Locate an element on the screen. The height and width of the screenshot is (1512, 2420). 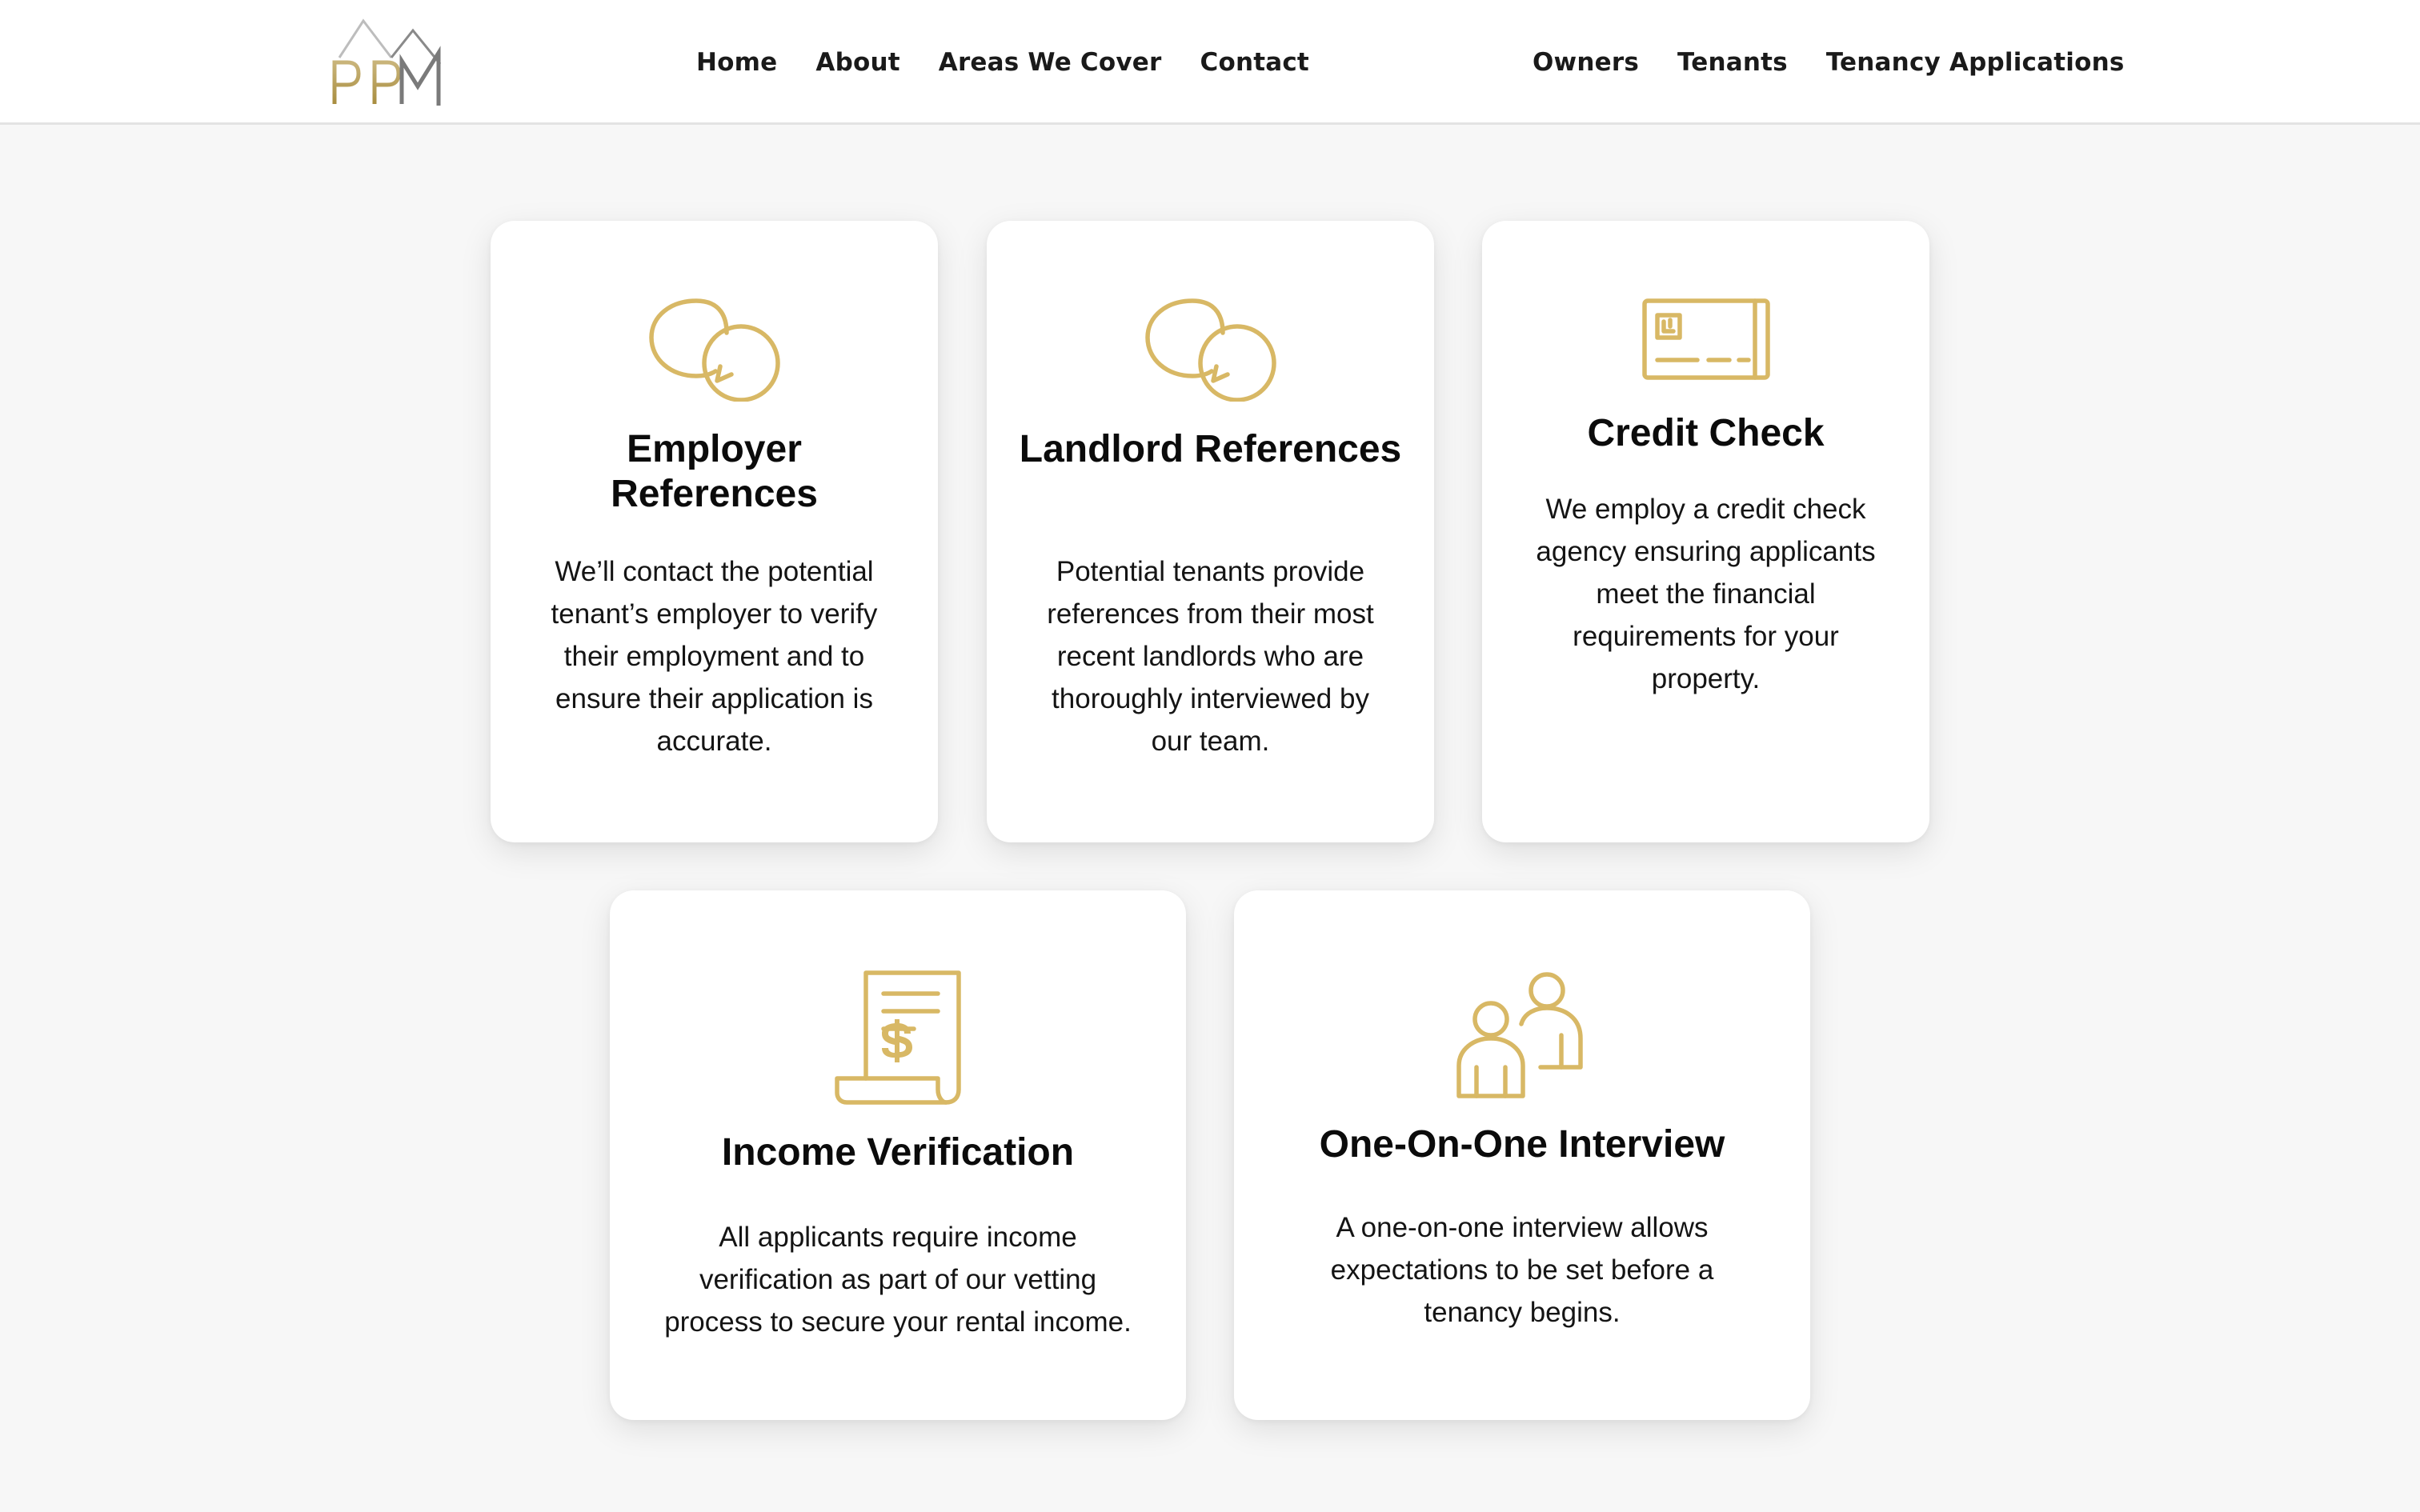
nav-home: Home is located at coordinates (736, 62).